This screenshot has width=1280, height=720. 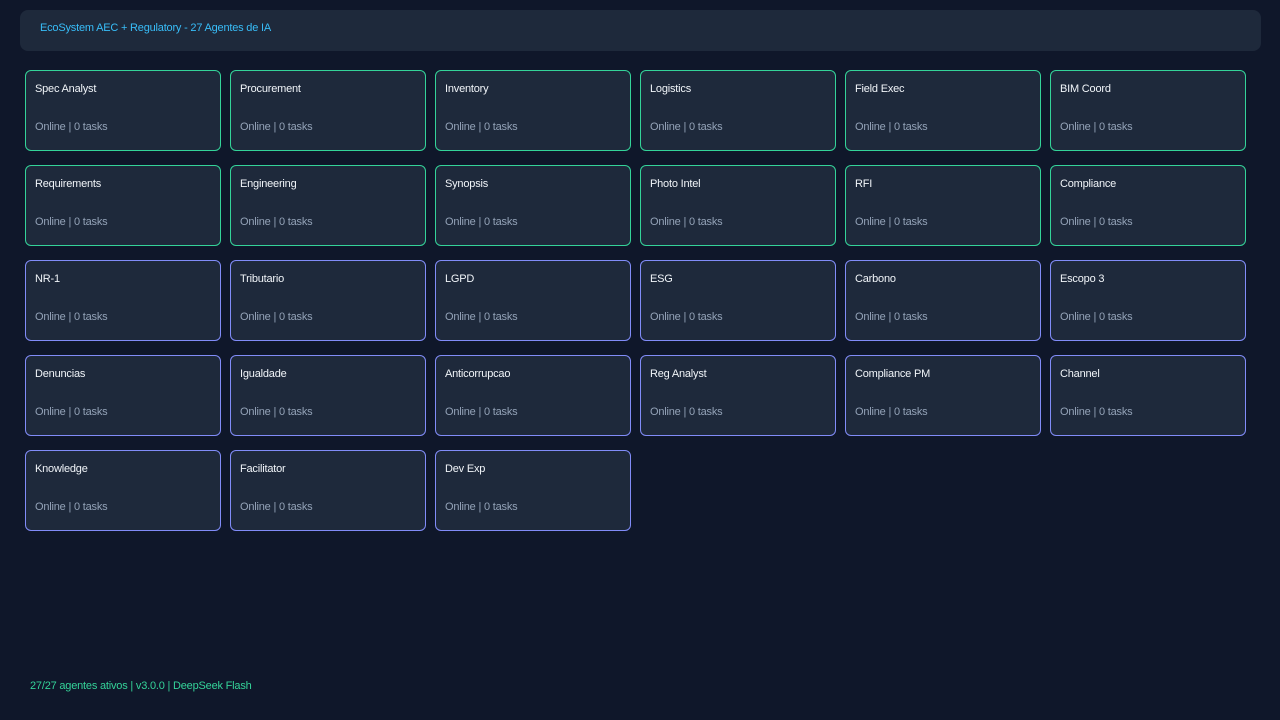 I want to click on agent-name: Compliance PM, so click(x=893, y=374).